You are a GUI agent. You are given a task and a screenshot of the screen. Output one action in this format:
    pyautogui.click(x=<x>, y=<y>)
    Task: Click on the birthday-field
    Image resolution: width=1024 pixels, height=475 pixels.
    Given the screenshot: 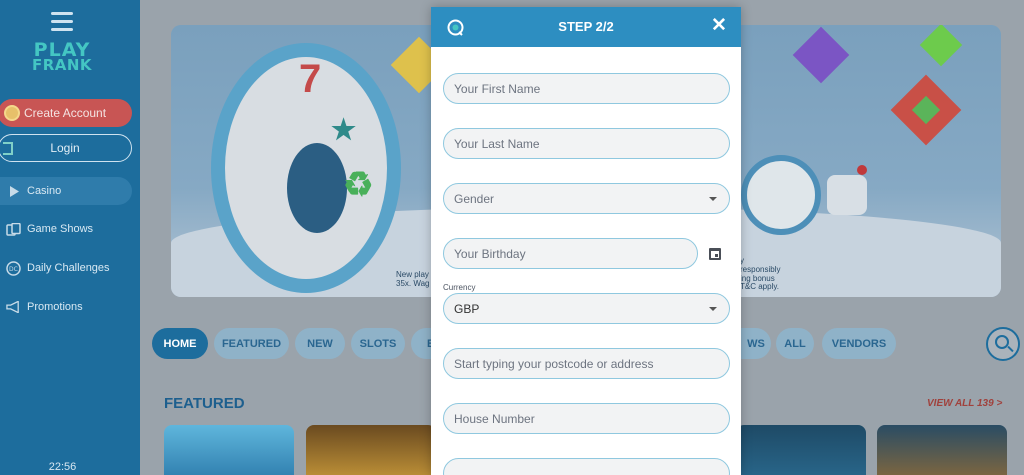 What is the action you would take?
    pyautogui.click(x=570, y=253)
    